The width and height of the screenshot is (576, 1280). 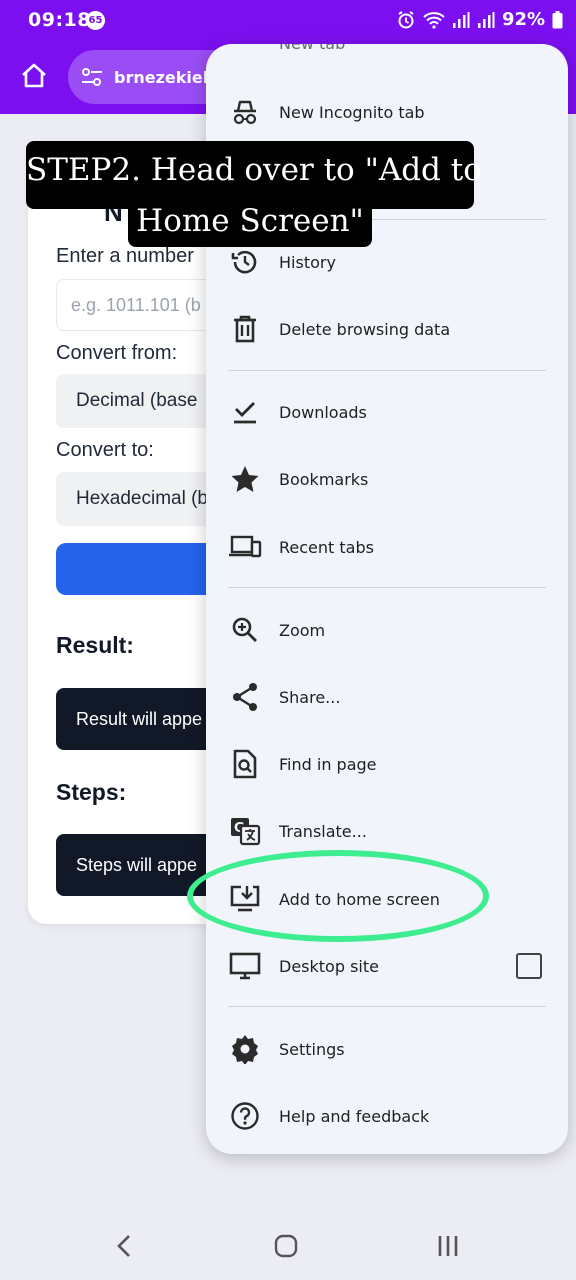 I want to click on home-circle-icon, so click(x=286, y=1246).